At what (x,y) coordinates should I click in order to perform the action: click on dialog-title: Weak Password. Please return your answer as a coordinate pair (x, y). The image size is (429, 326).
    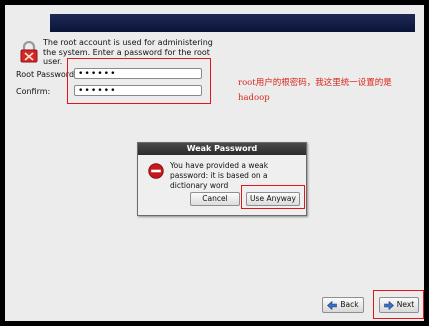
    Looking at the image, I should click on (222, 149).